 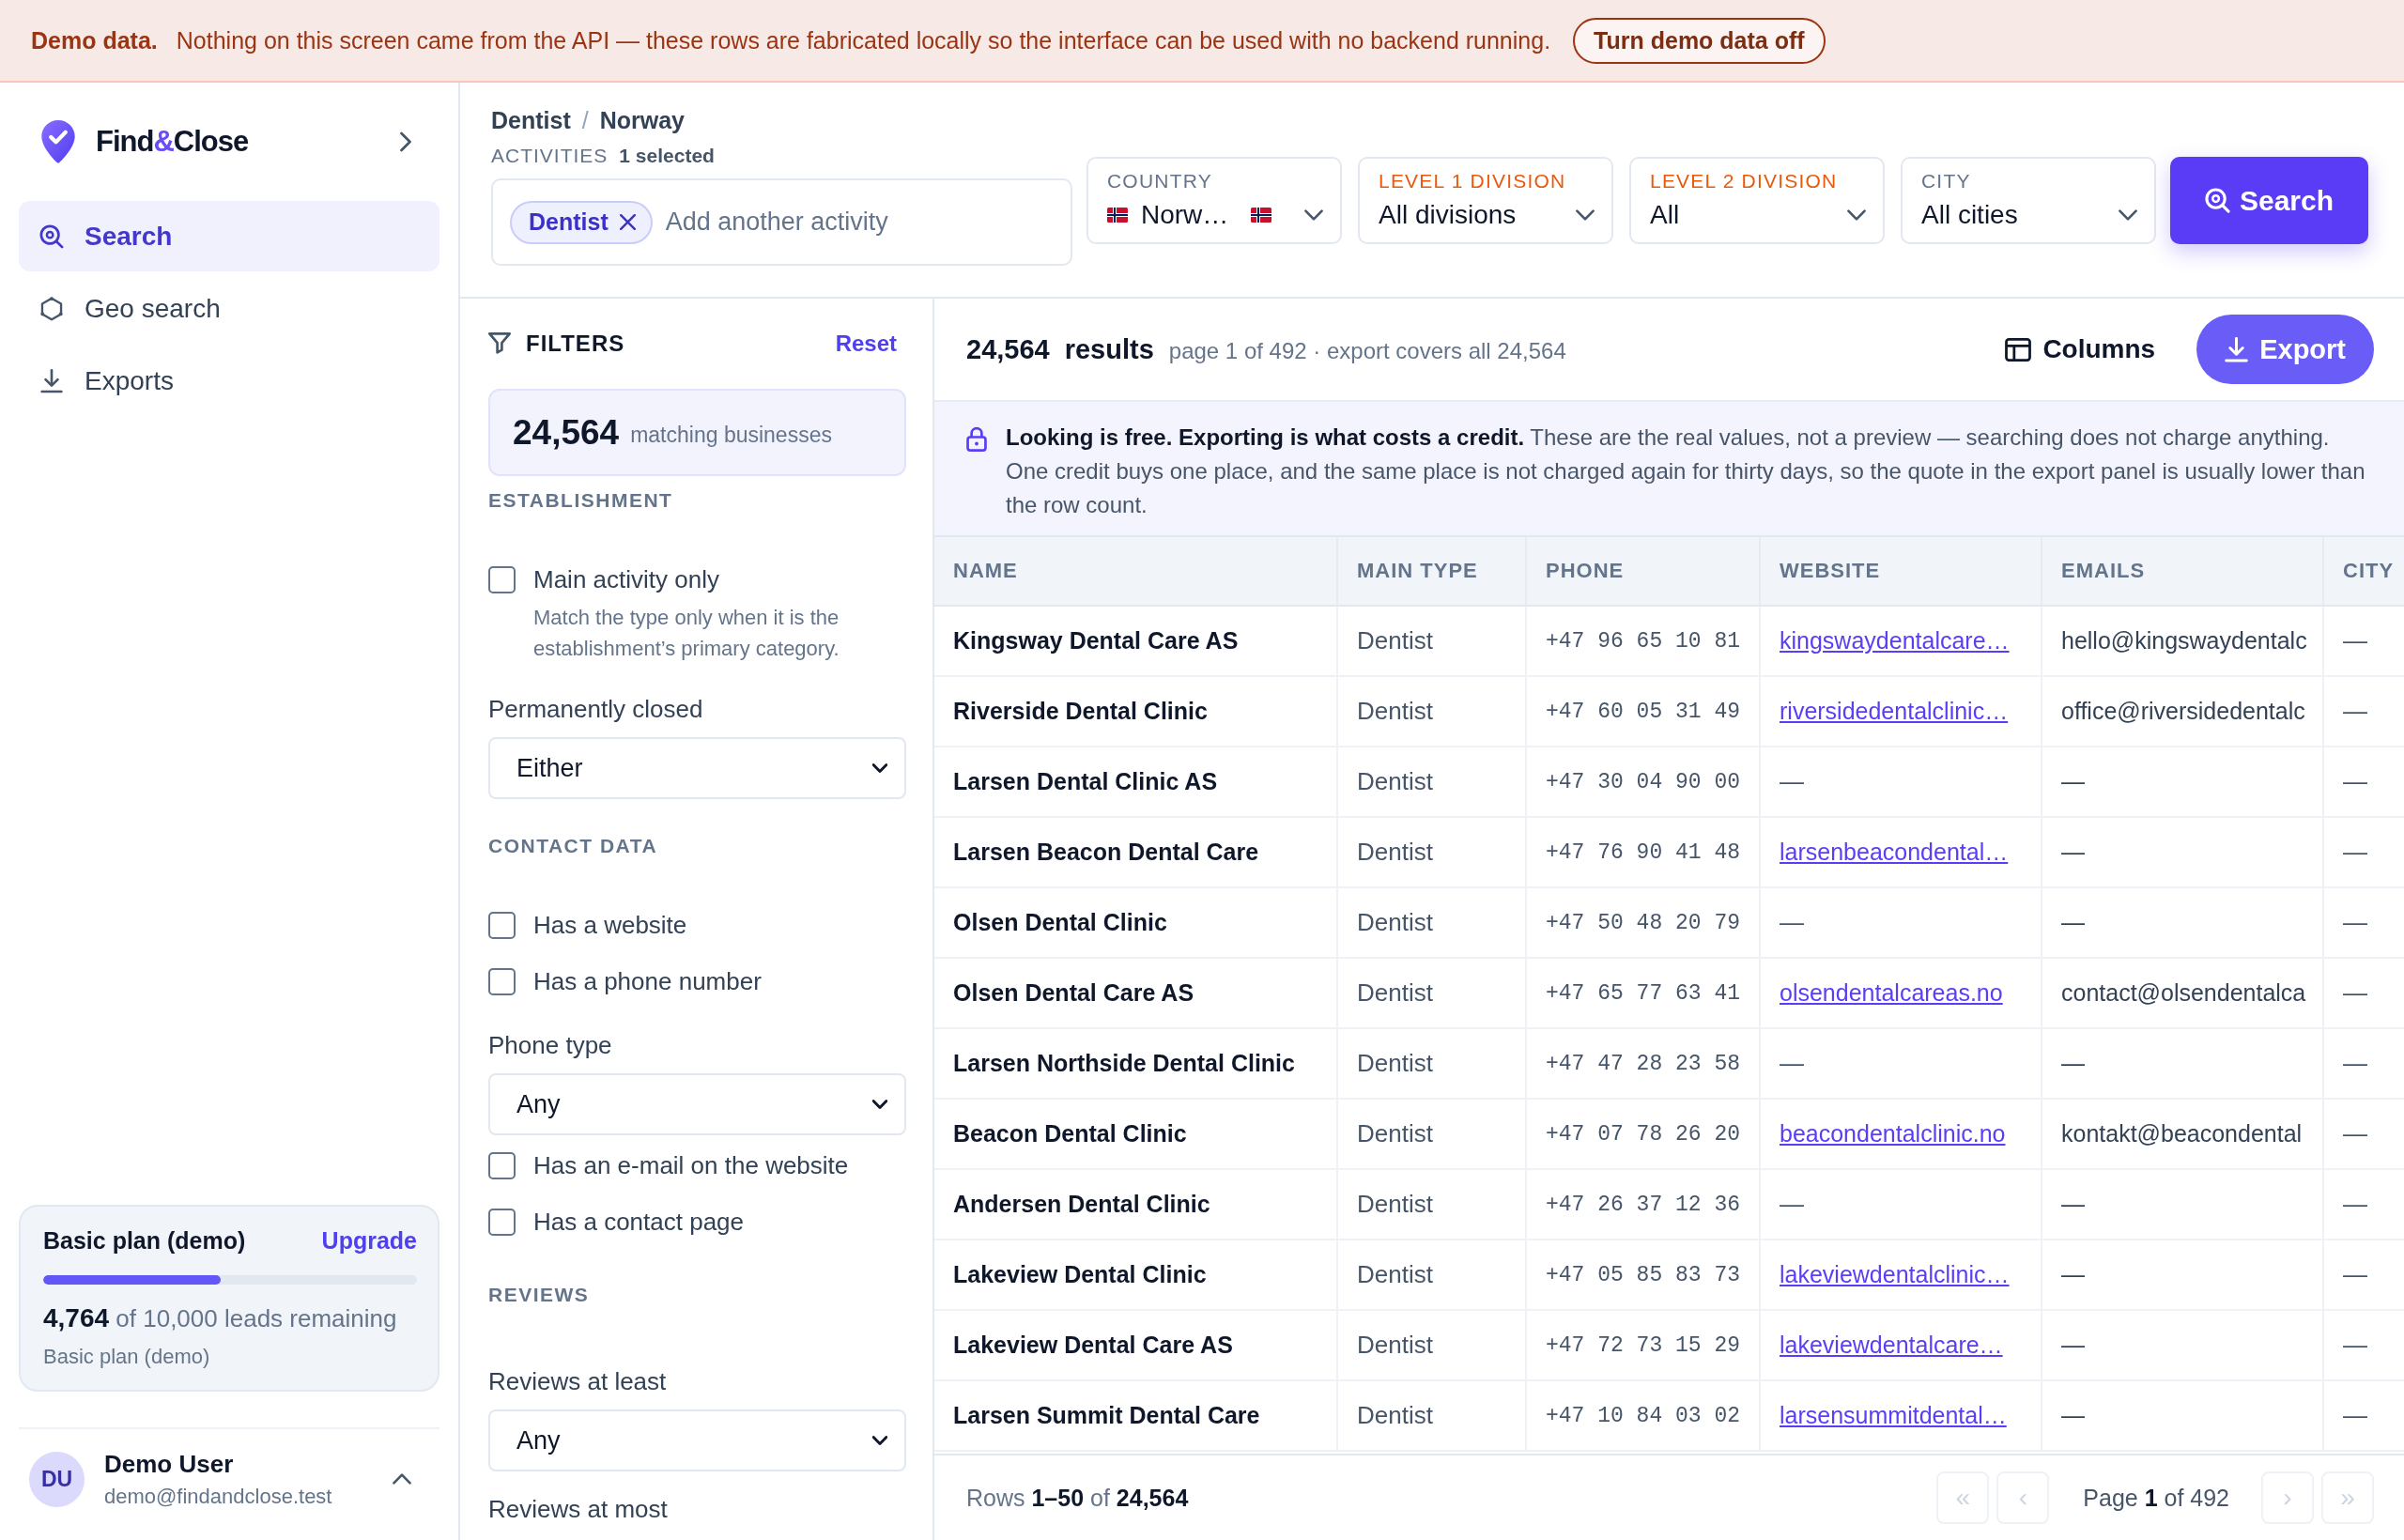 I want to click on table-cell: +47 26 37 12 36, so click(x=1644, y=1204).